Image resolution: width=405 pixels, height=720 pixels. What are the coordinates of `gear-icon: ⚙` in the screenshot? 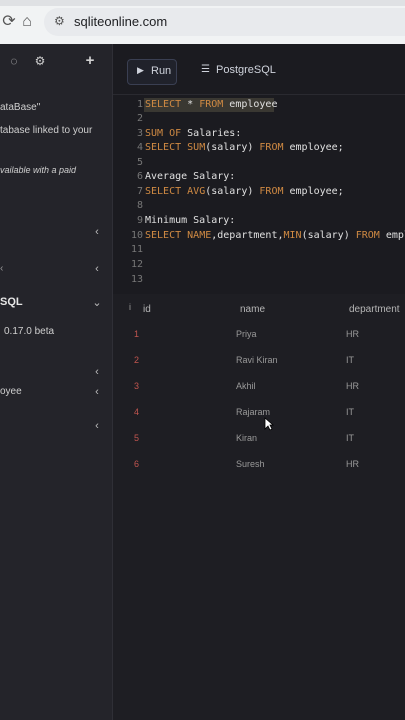 It's located at (40, 61).